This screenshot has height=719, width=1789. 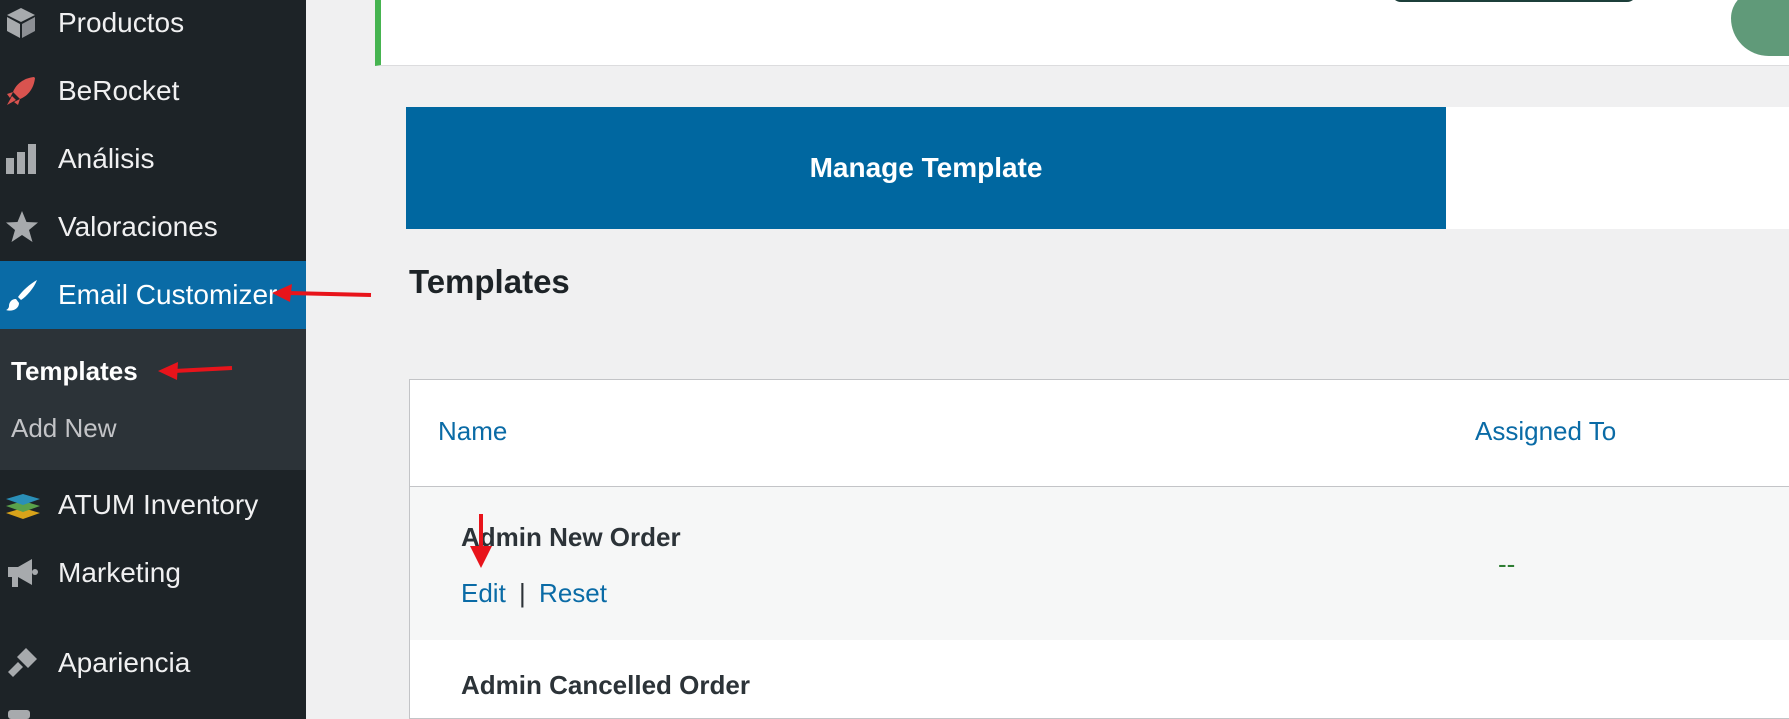 I want to click on menu-item-berocket: BeRocket, so click(x=153, y=91).